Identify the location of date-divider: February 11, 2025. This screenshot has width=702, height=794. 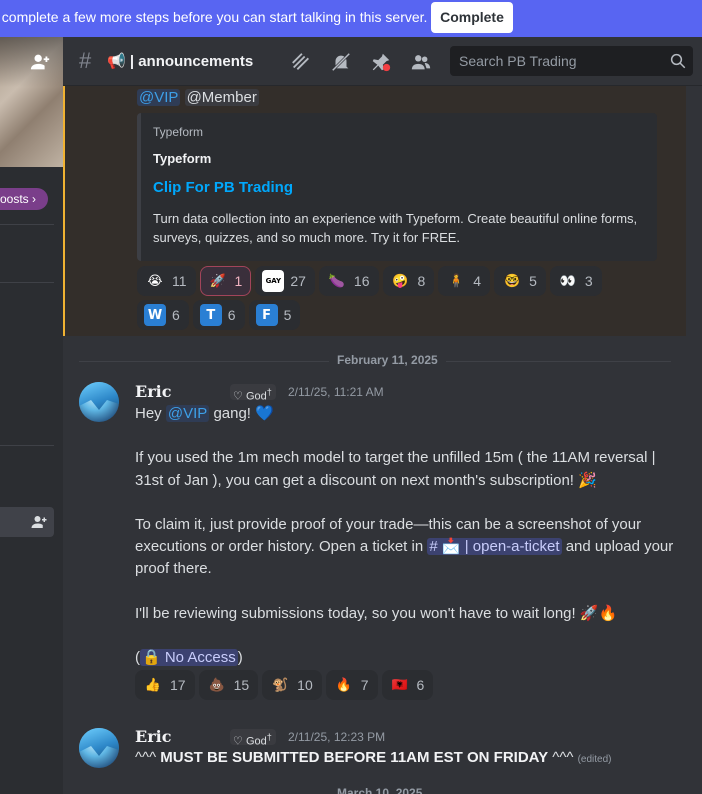
(375, 360).